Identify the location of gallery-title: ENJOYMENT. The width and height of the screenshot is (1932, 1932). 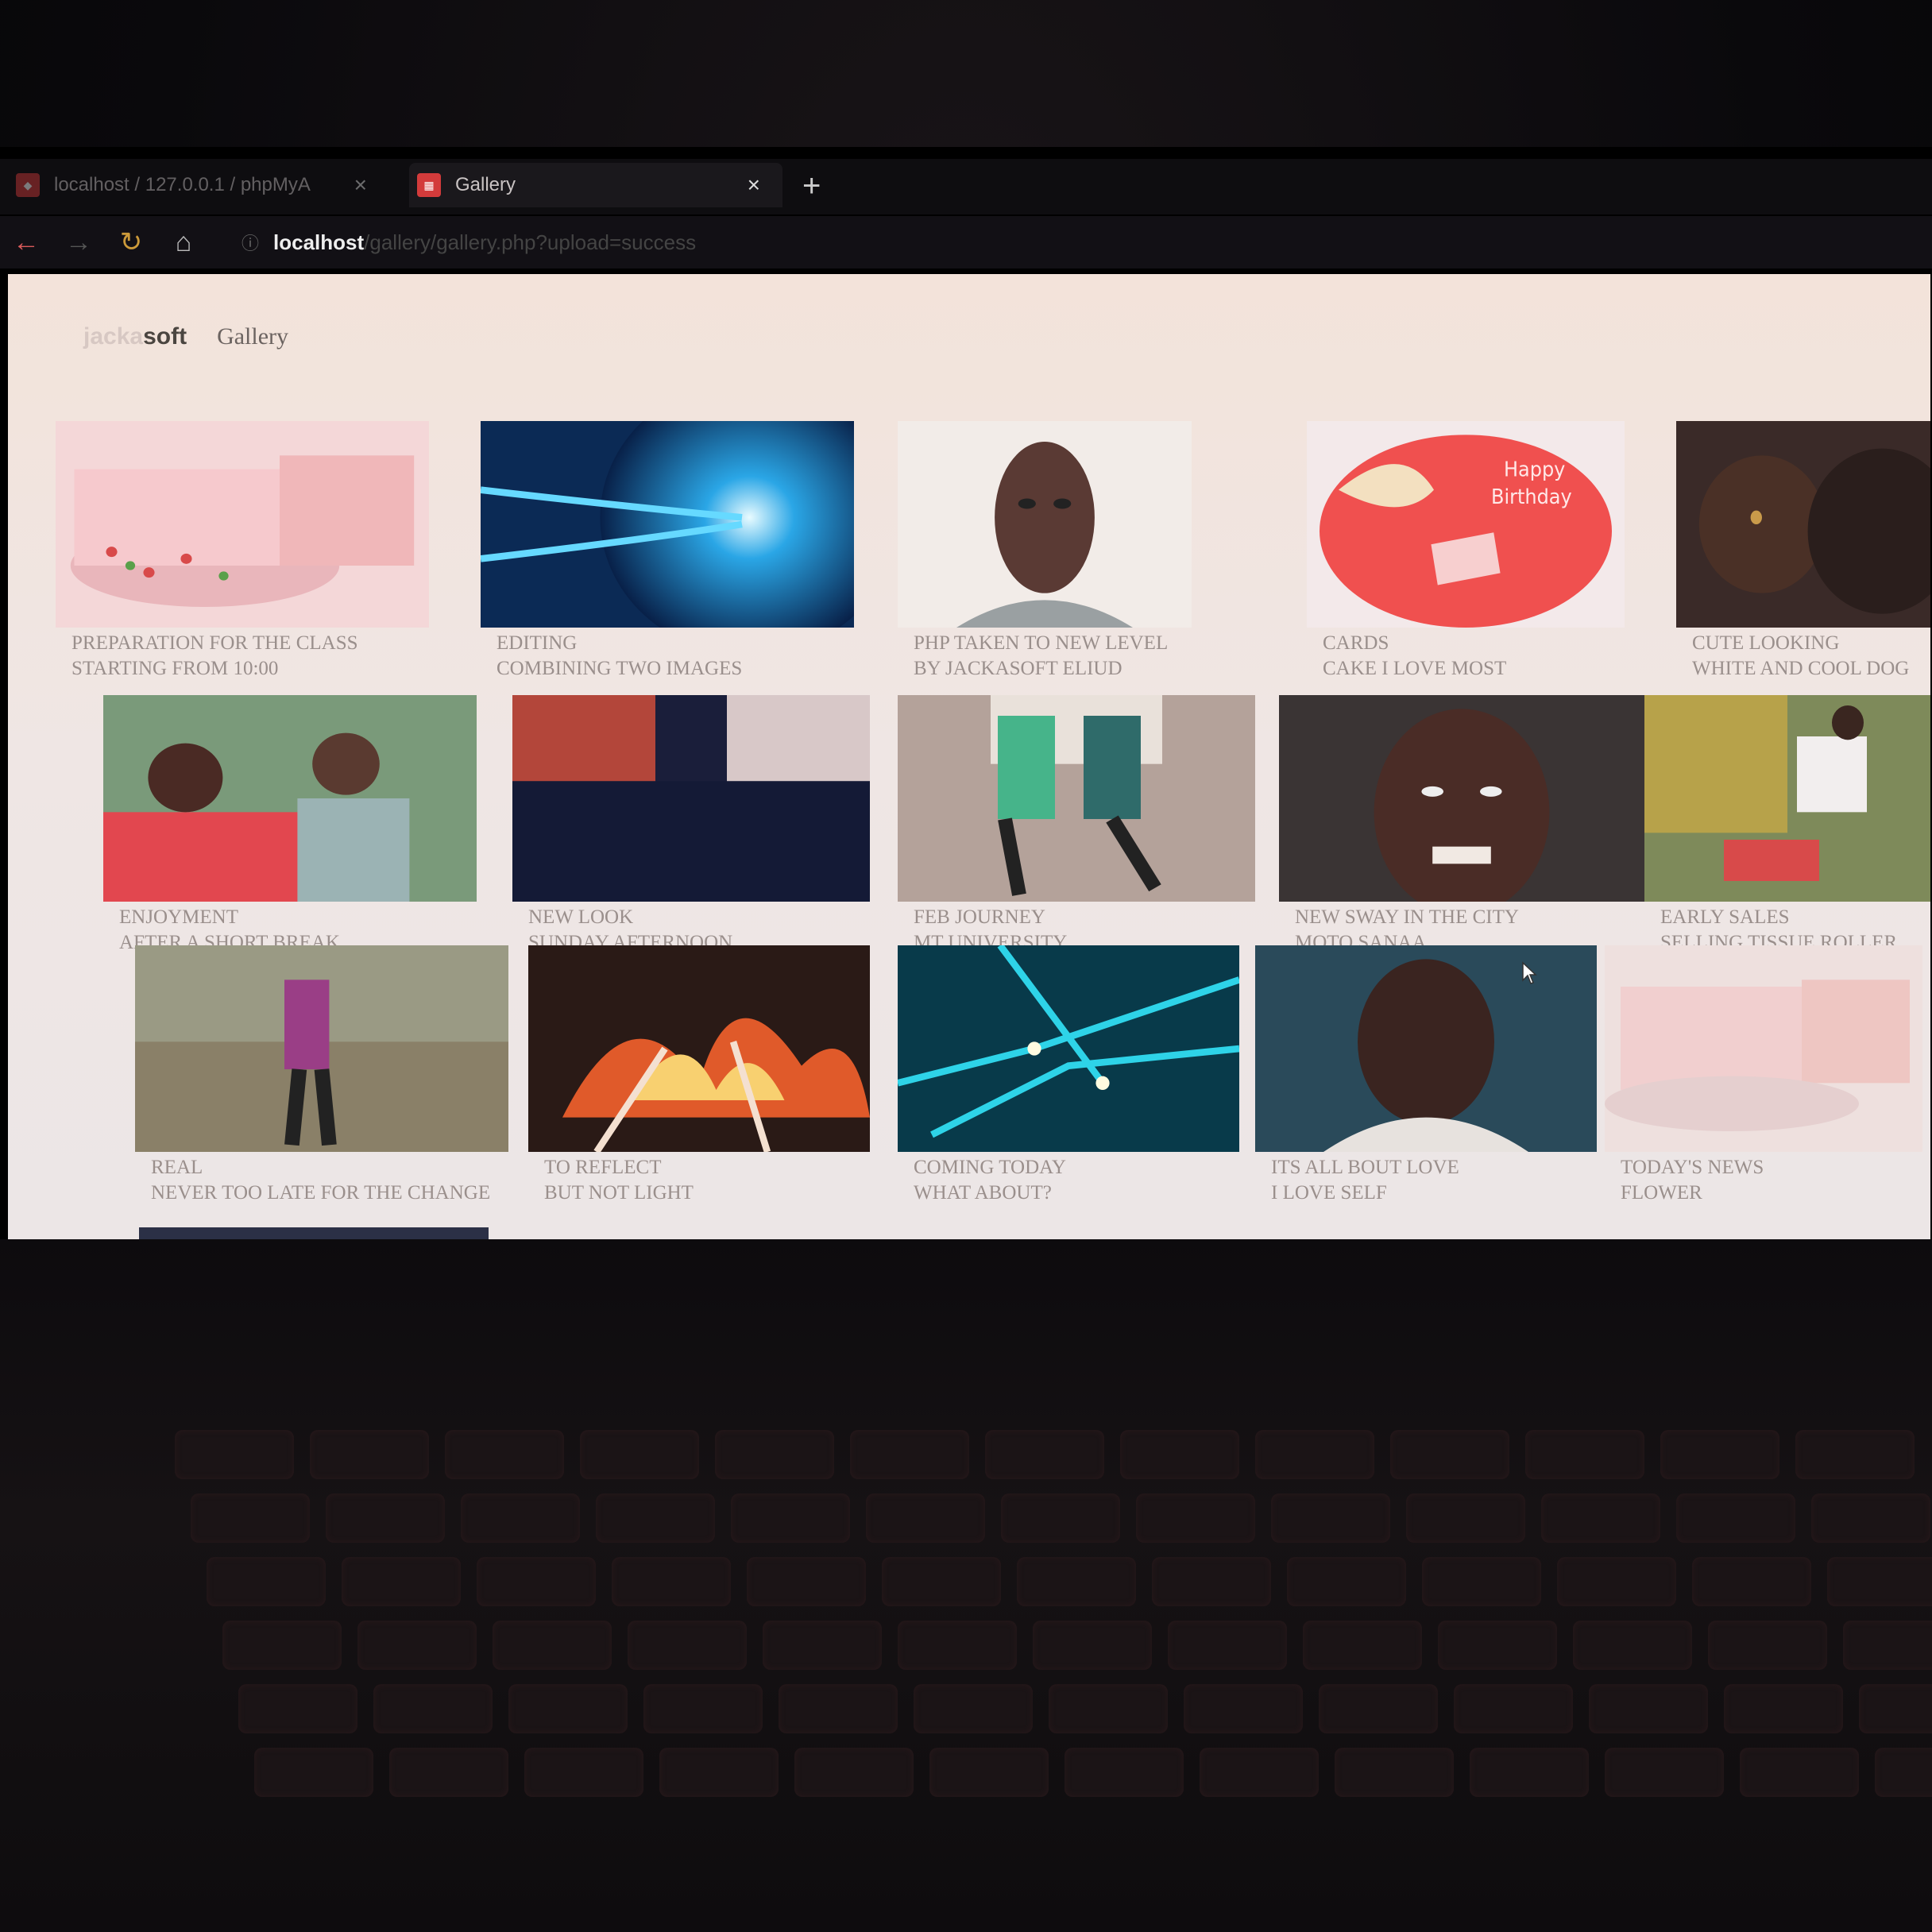
(178, 917).